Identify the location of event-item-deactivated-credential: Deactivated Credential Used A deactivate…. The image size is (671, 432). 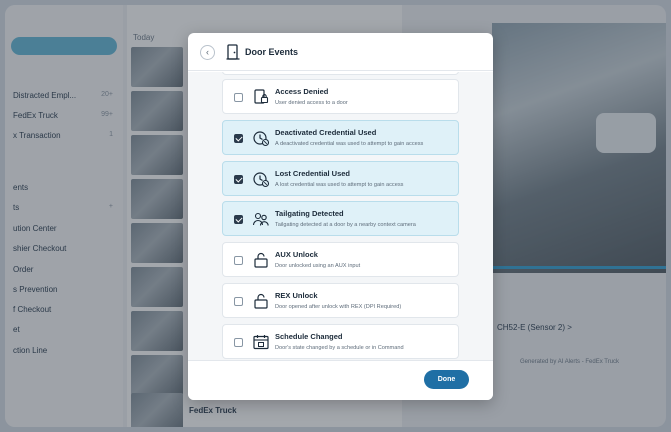
(340, 137).